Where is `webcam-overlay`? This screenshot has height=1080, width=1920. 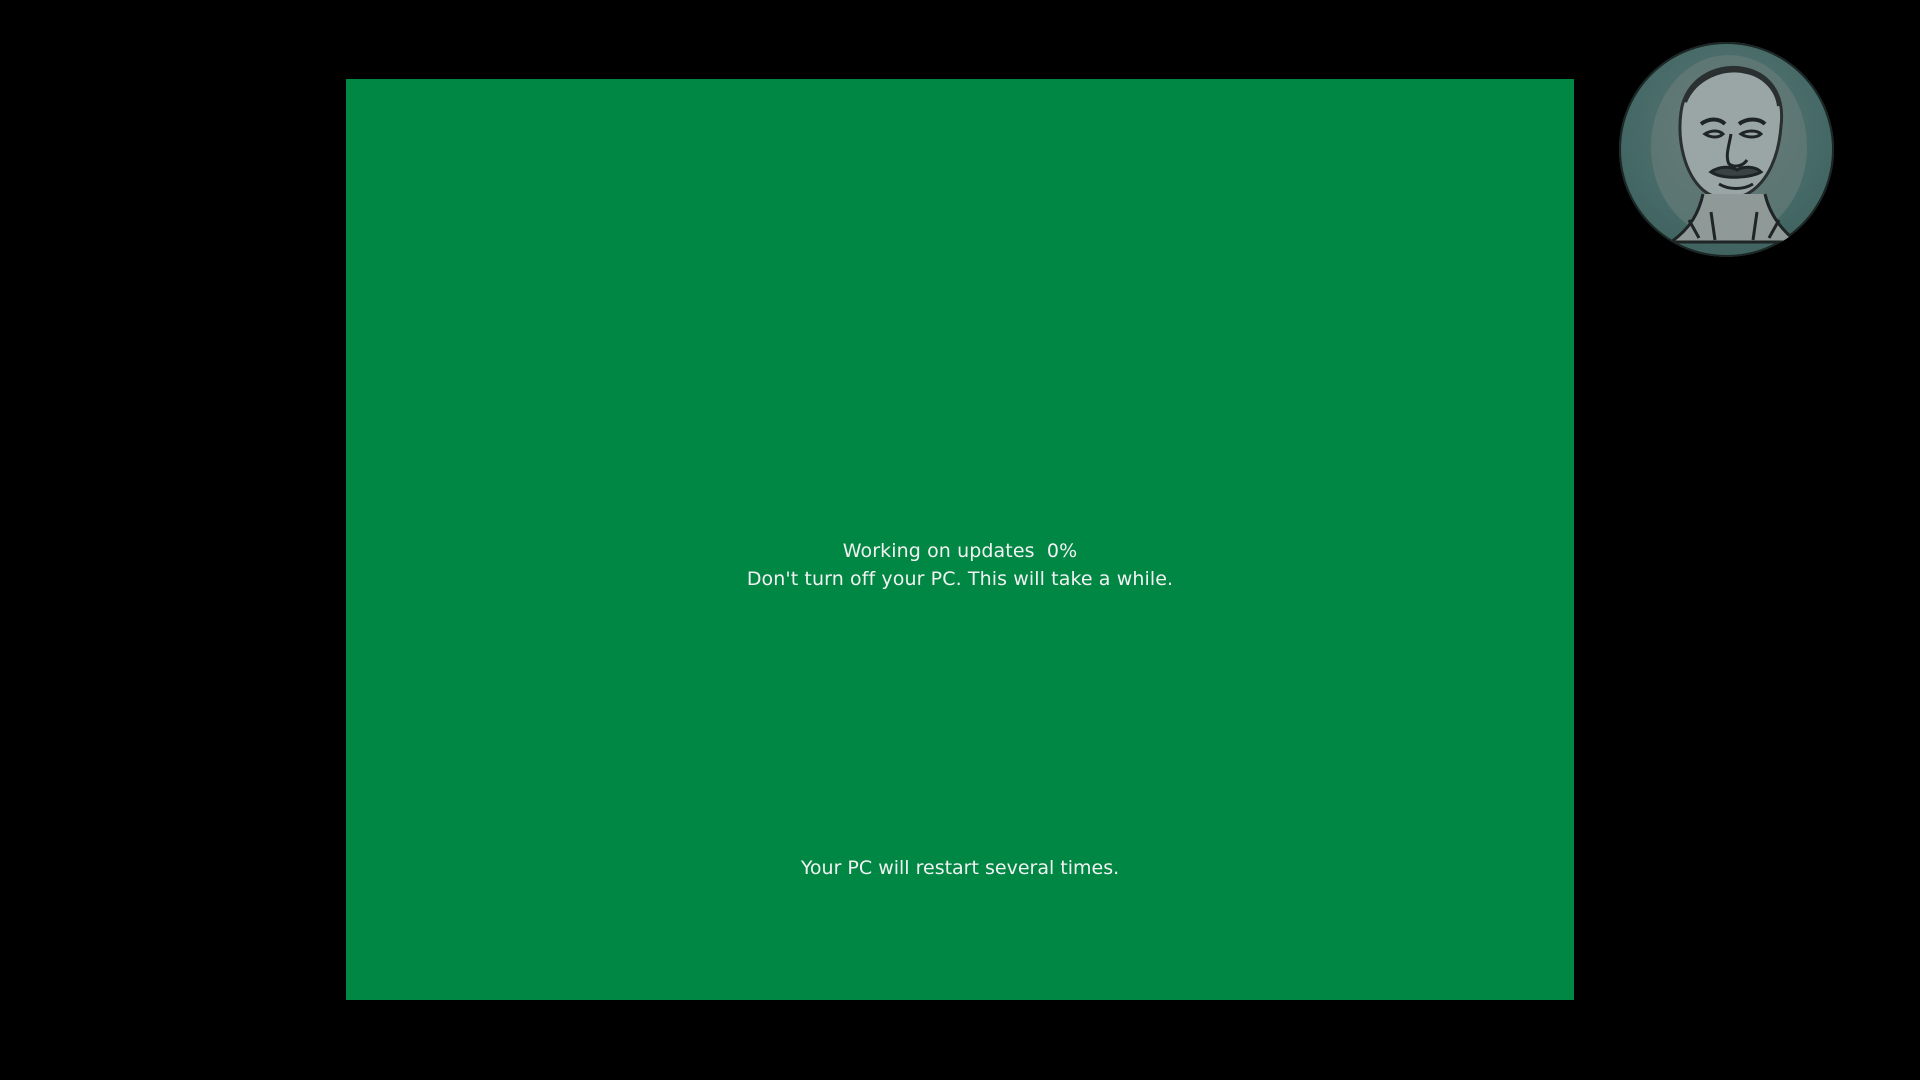
webcam-overlay is located at coordinates (1726, 149).